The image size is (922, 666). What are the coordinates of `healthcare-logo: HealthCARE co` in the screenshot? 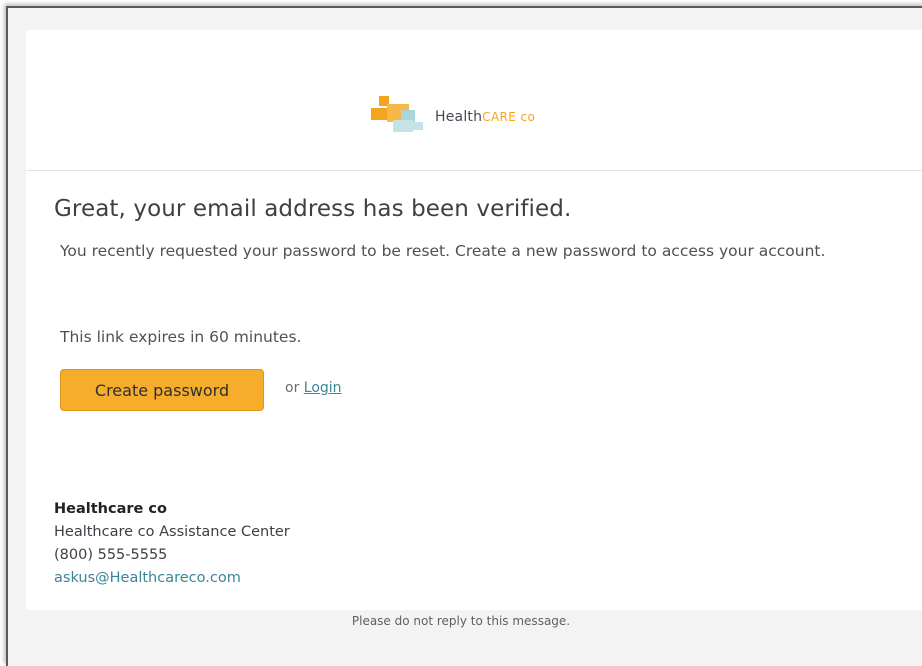 It's located at (453, 116).